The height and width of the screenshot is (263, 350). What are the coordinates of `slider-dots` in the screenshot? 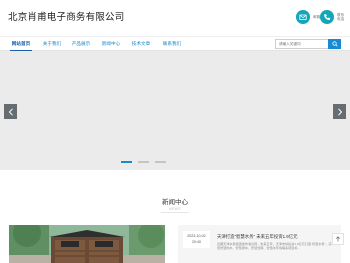 It's located at (143, 162).